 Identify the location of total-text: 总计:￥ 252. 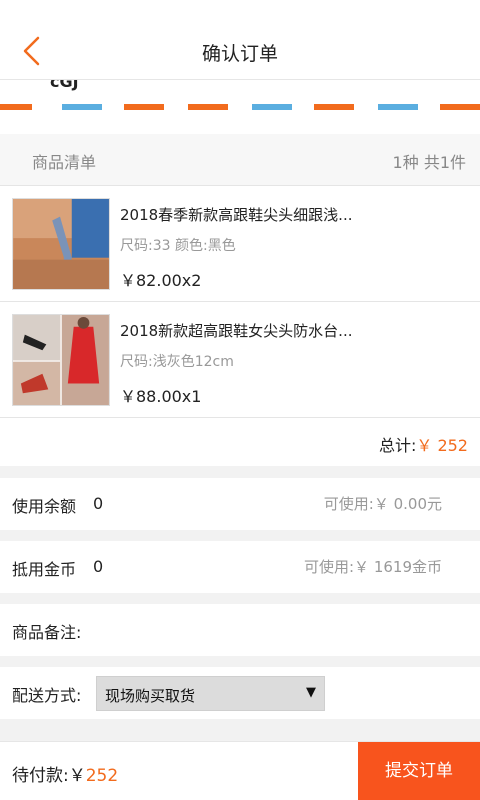
(423, 444).